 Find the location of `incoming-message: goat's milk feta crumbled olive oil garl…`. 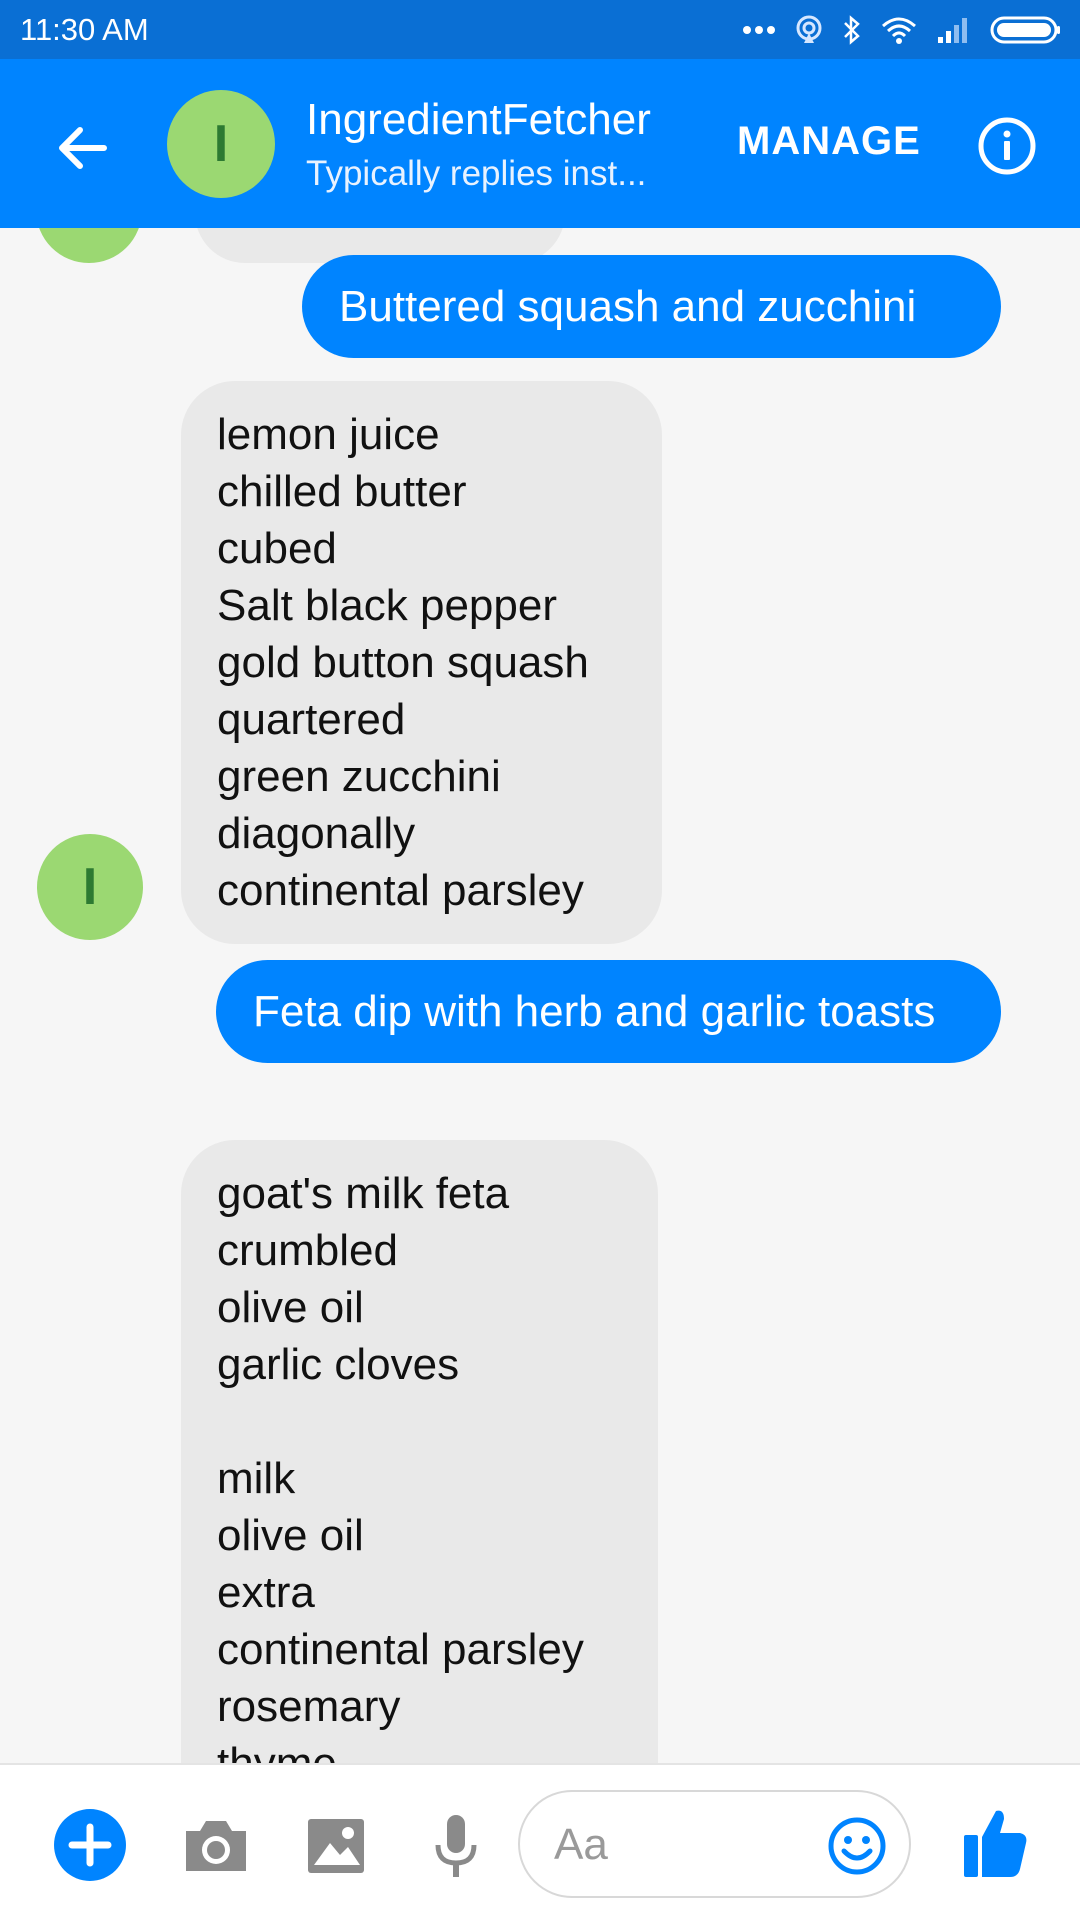

incoming-message: goat's milk feta crumbled olive oil garl… is located at coordinates (419, 1451).